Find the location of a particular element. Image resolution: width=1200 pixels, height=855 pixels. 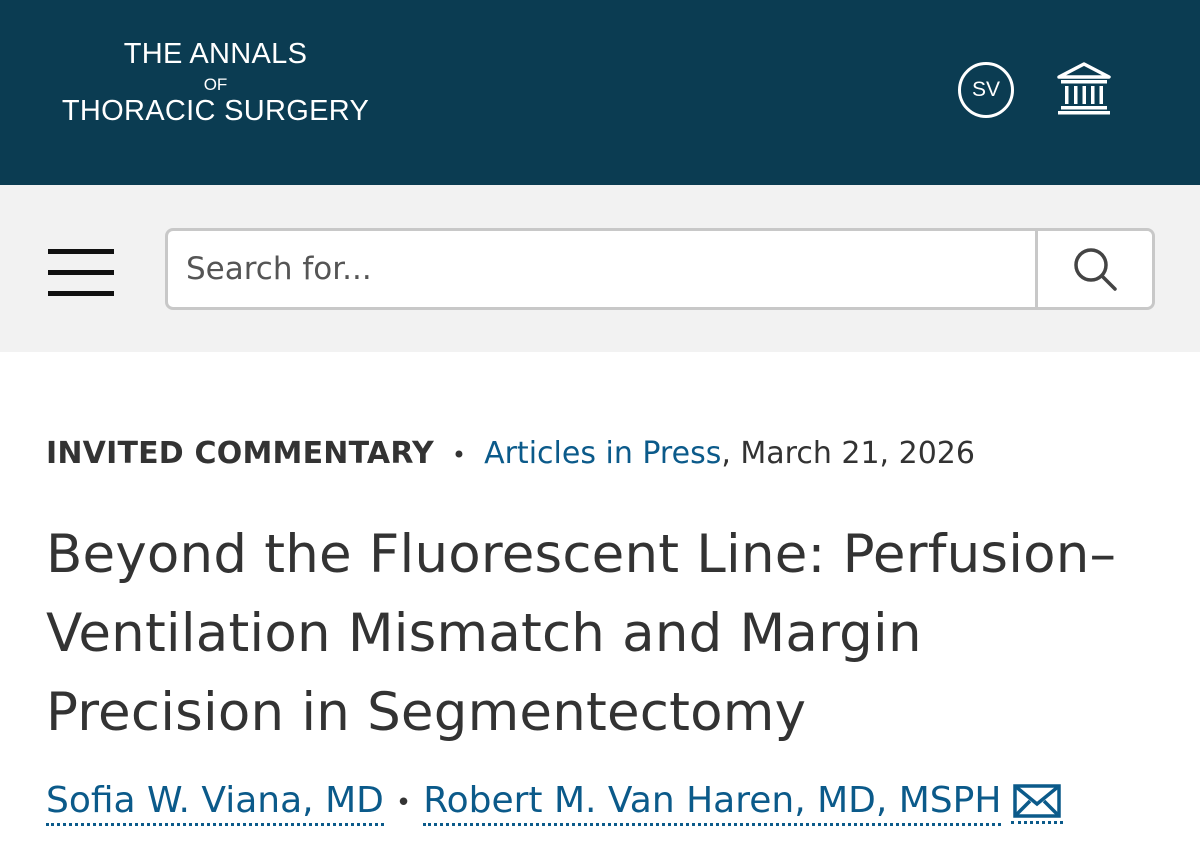

user-avatar-button: SV is located at coordinates (986, 90).